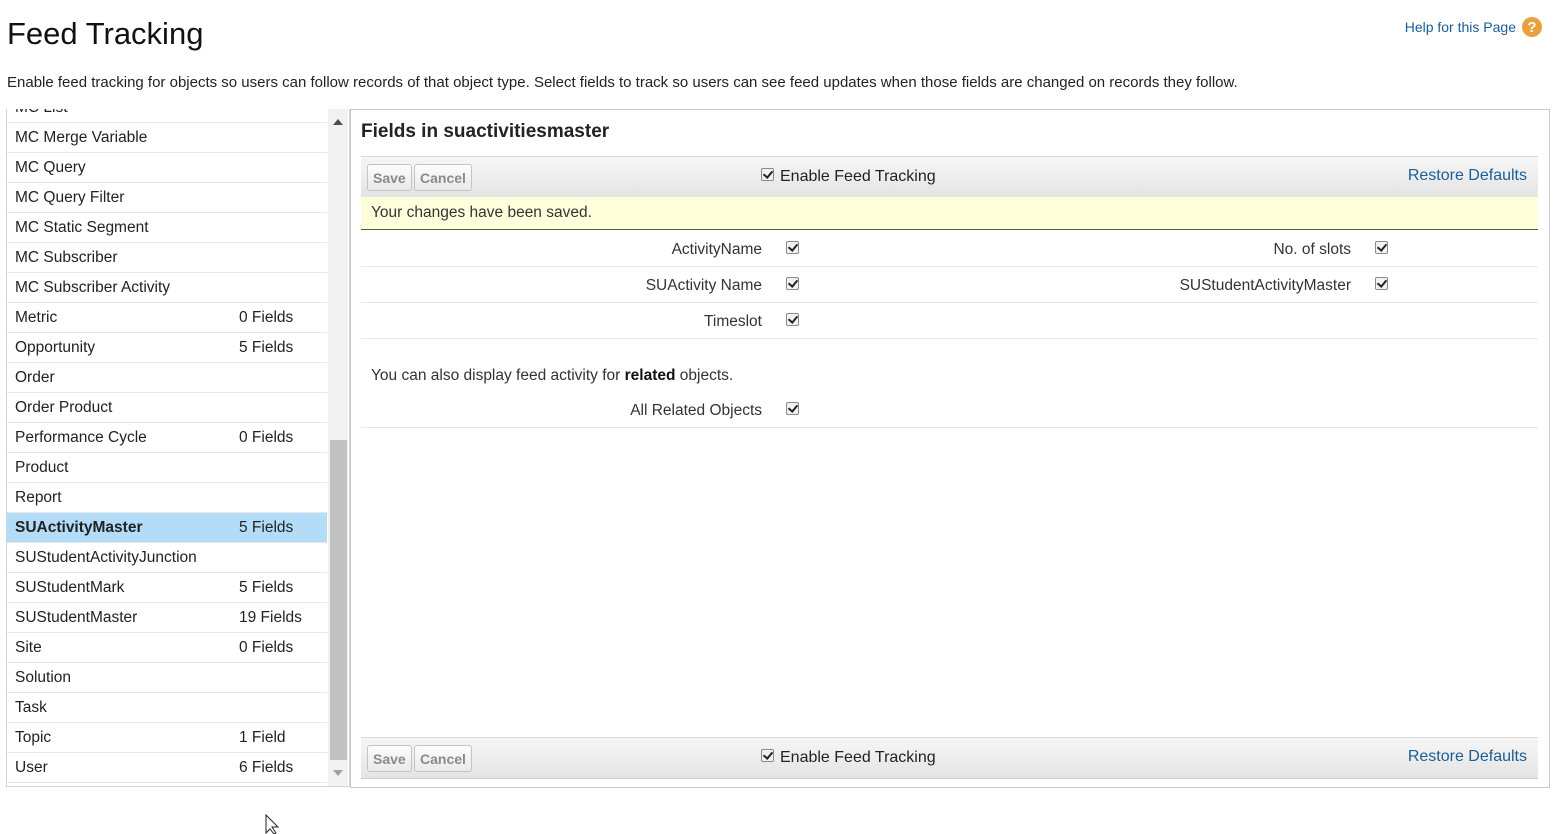 The width and height of the screenshot is (1562, 834). I want to click on object-list-item: MC Static Segment, so click(167, 228).